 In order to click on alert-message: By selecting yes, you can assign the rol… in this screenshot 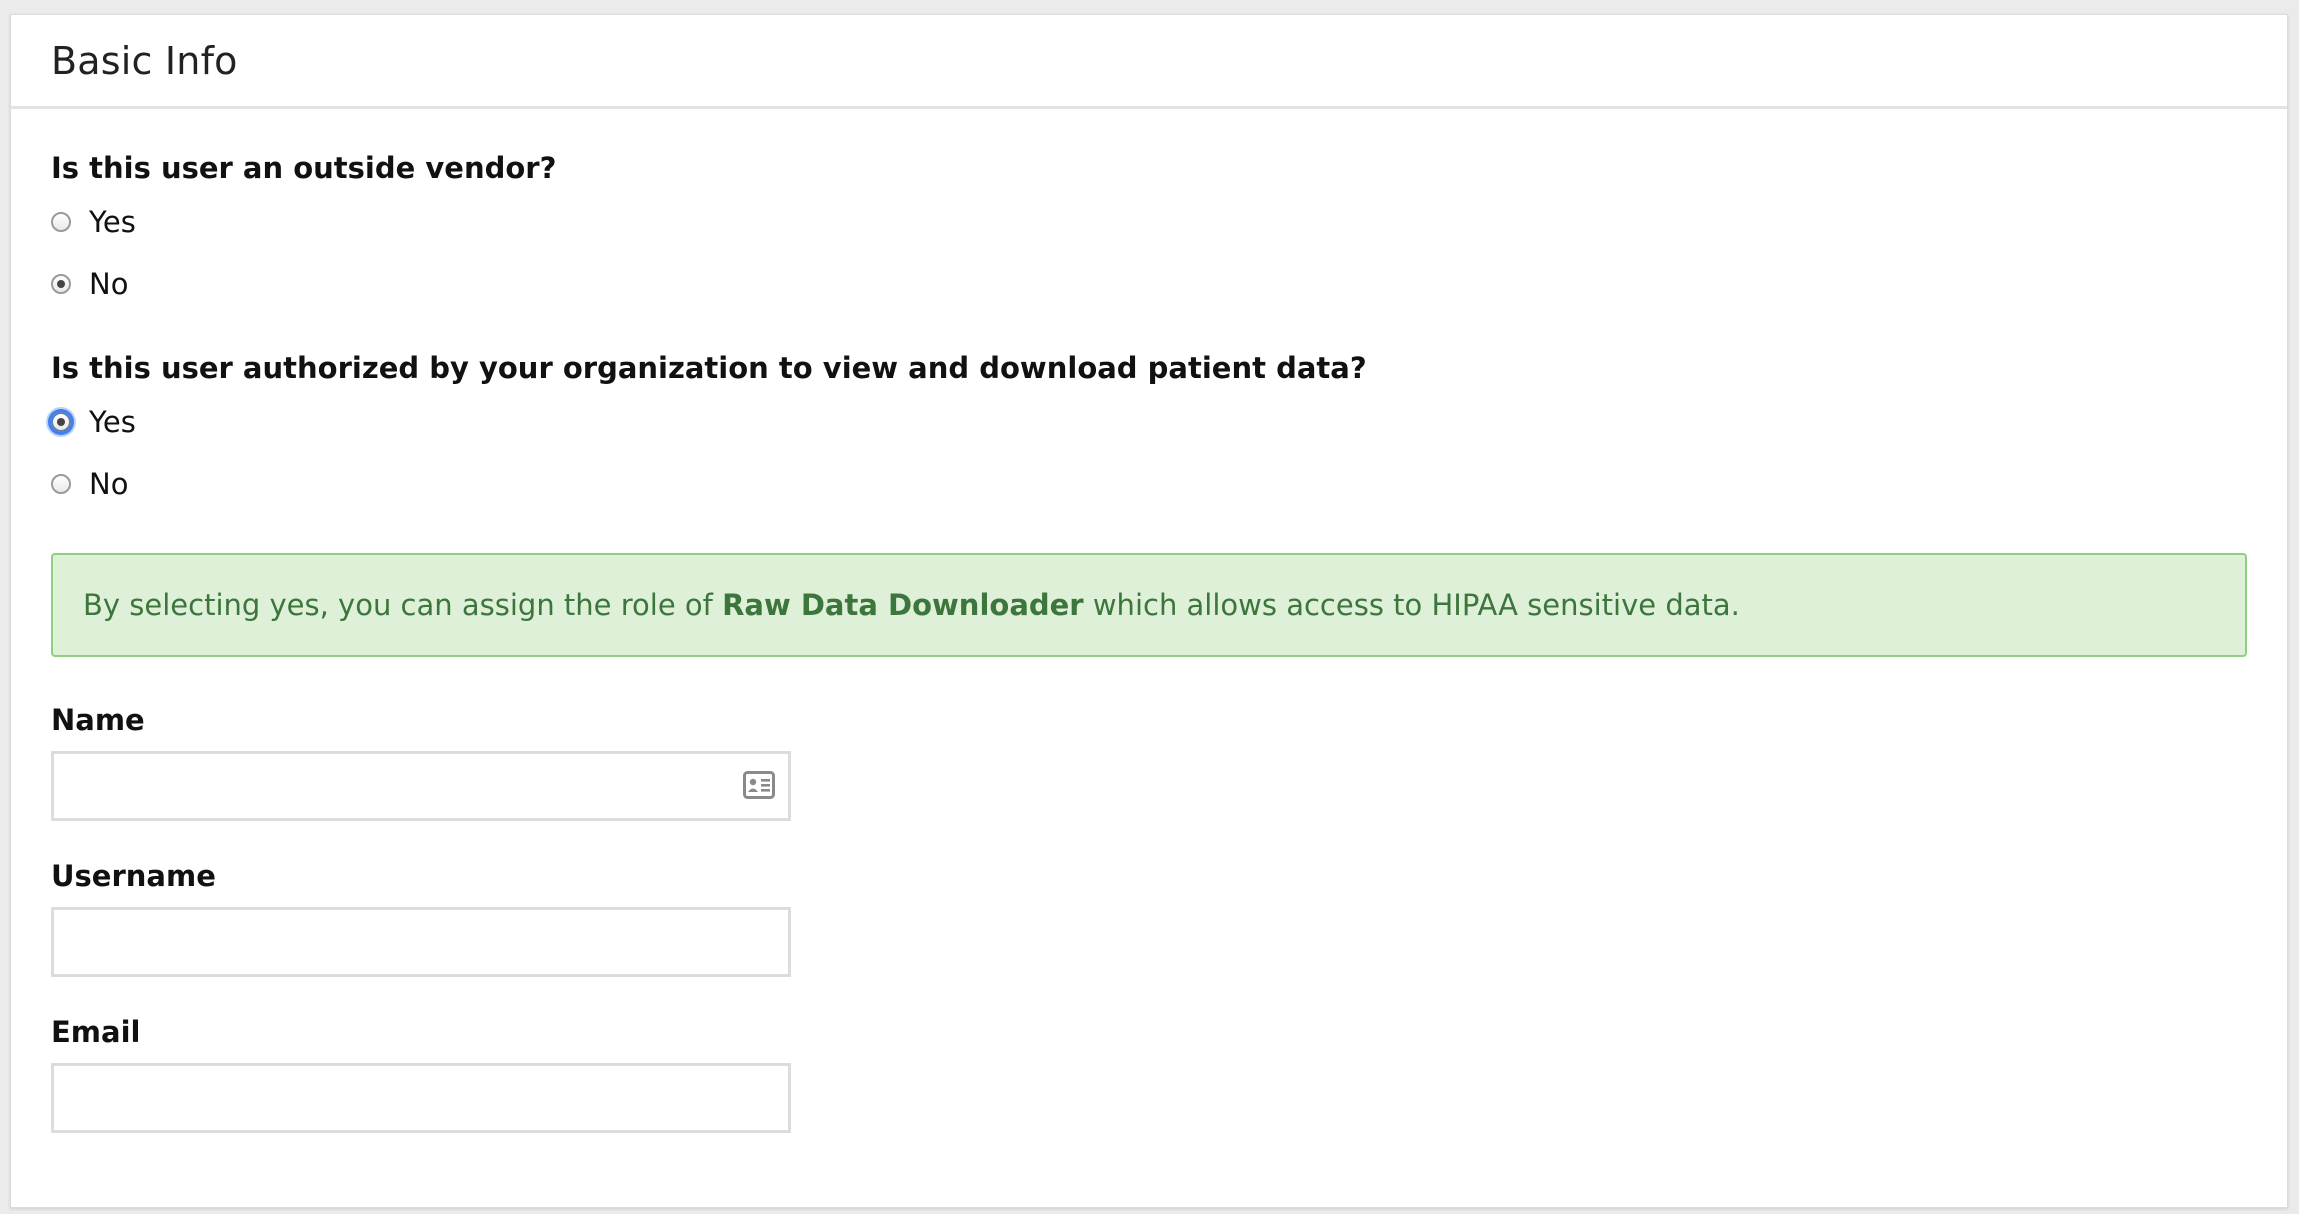, I will do `click(911, 605)`.